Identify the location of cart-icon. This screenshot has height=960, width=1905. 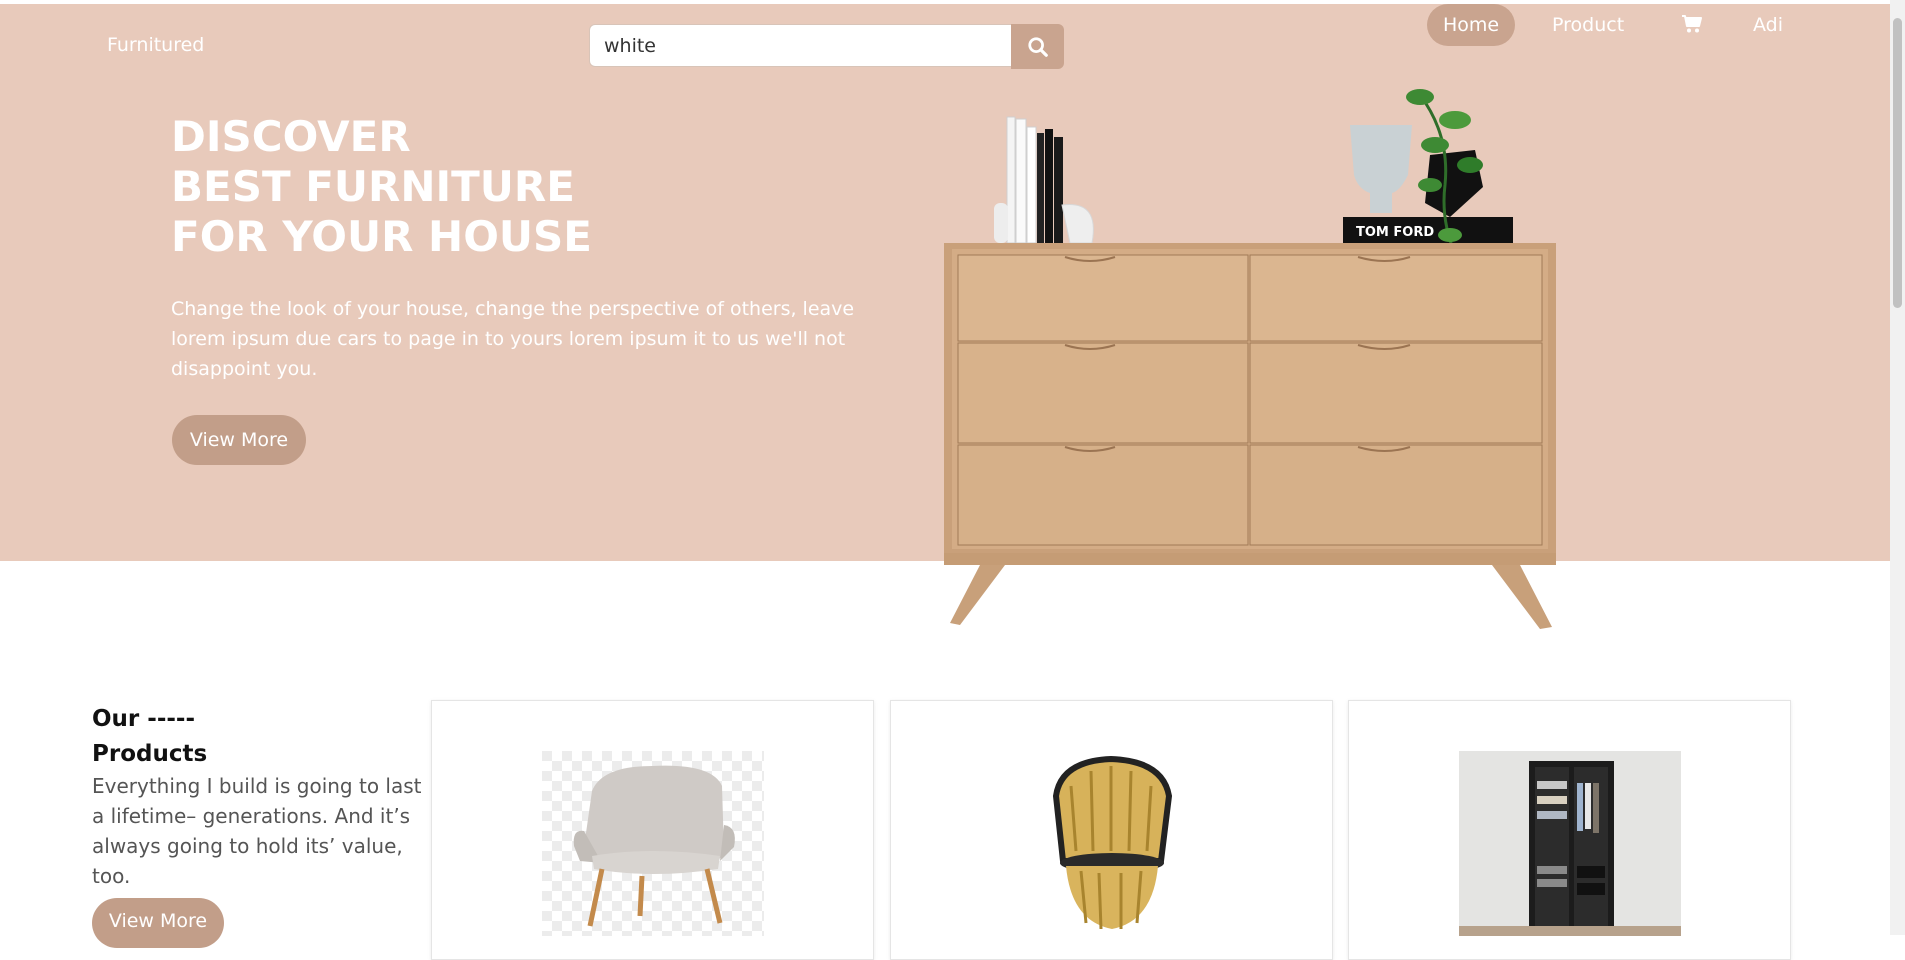
(1692, 24).